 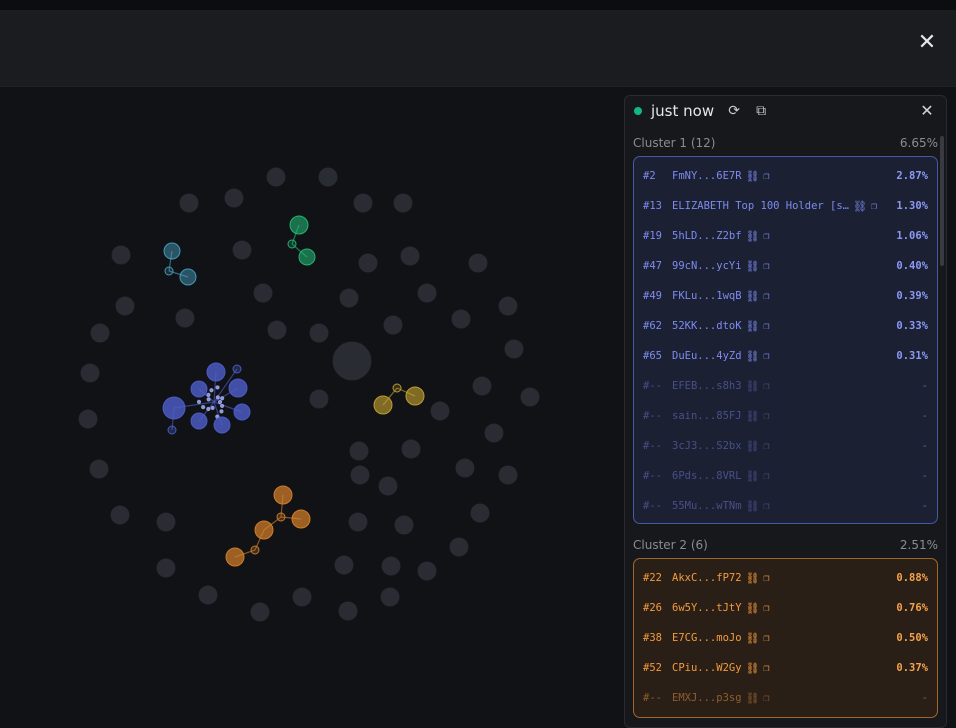 What do you see at coordinates (707, 266) in the screenshot?
I see `holder-address: 99cN...ycYi` at bounding box center [707, 266].